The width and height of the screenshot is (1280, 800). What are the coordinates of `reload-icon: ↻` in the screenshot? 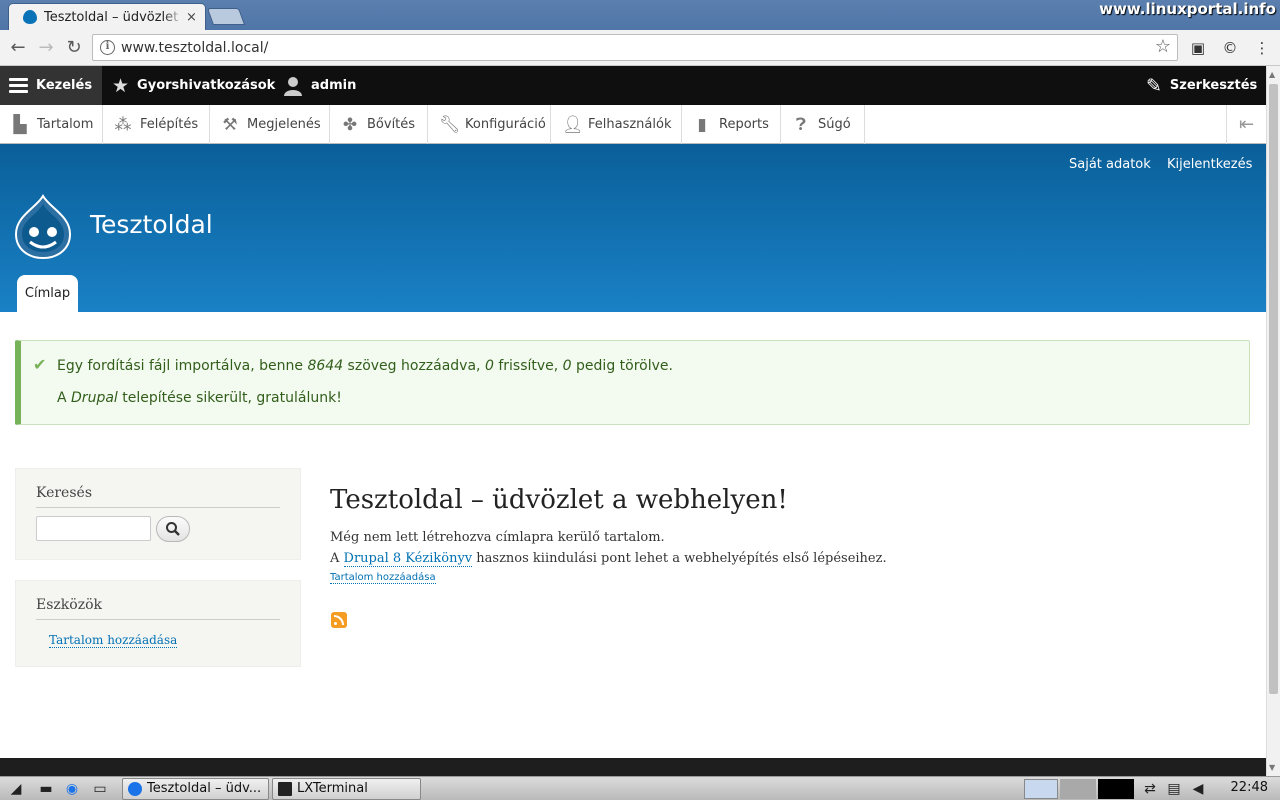 It's located at (74, 48).